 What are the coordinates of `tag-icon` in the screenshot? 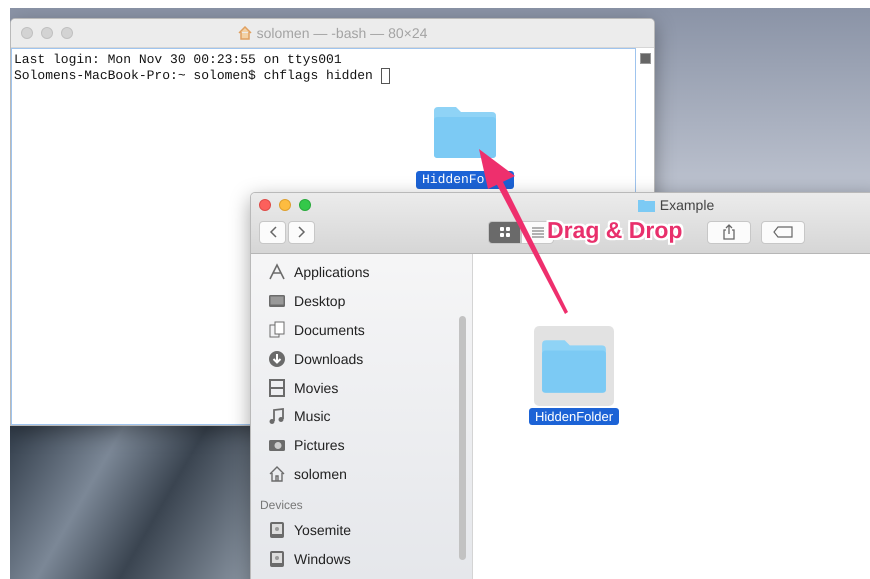 It's located at (783, 232).